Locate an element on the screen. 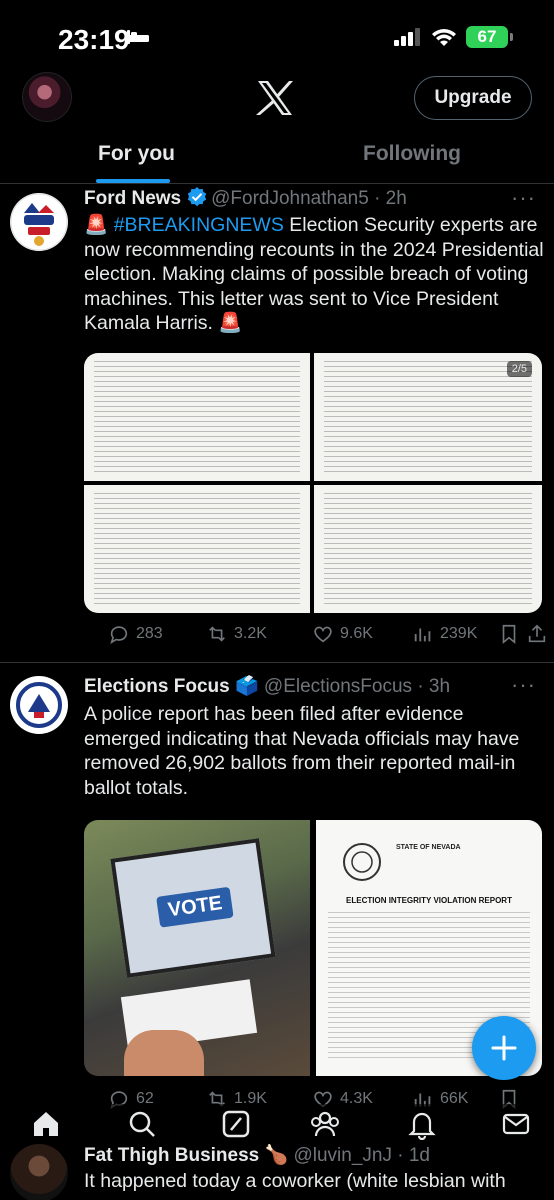 The width and height of the screenshot is (554, 1200). wifi-icon is located at coordinates (444, 37).